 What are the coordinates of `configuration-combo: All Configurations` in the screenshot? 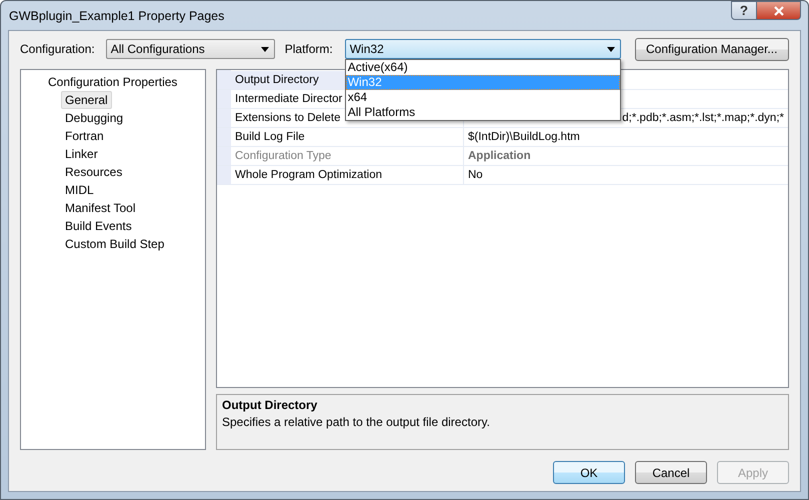 It's located at (190, 49).